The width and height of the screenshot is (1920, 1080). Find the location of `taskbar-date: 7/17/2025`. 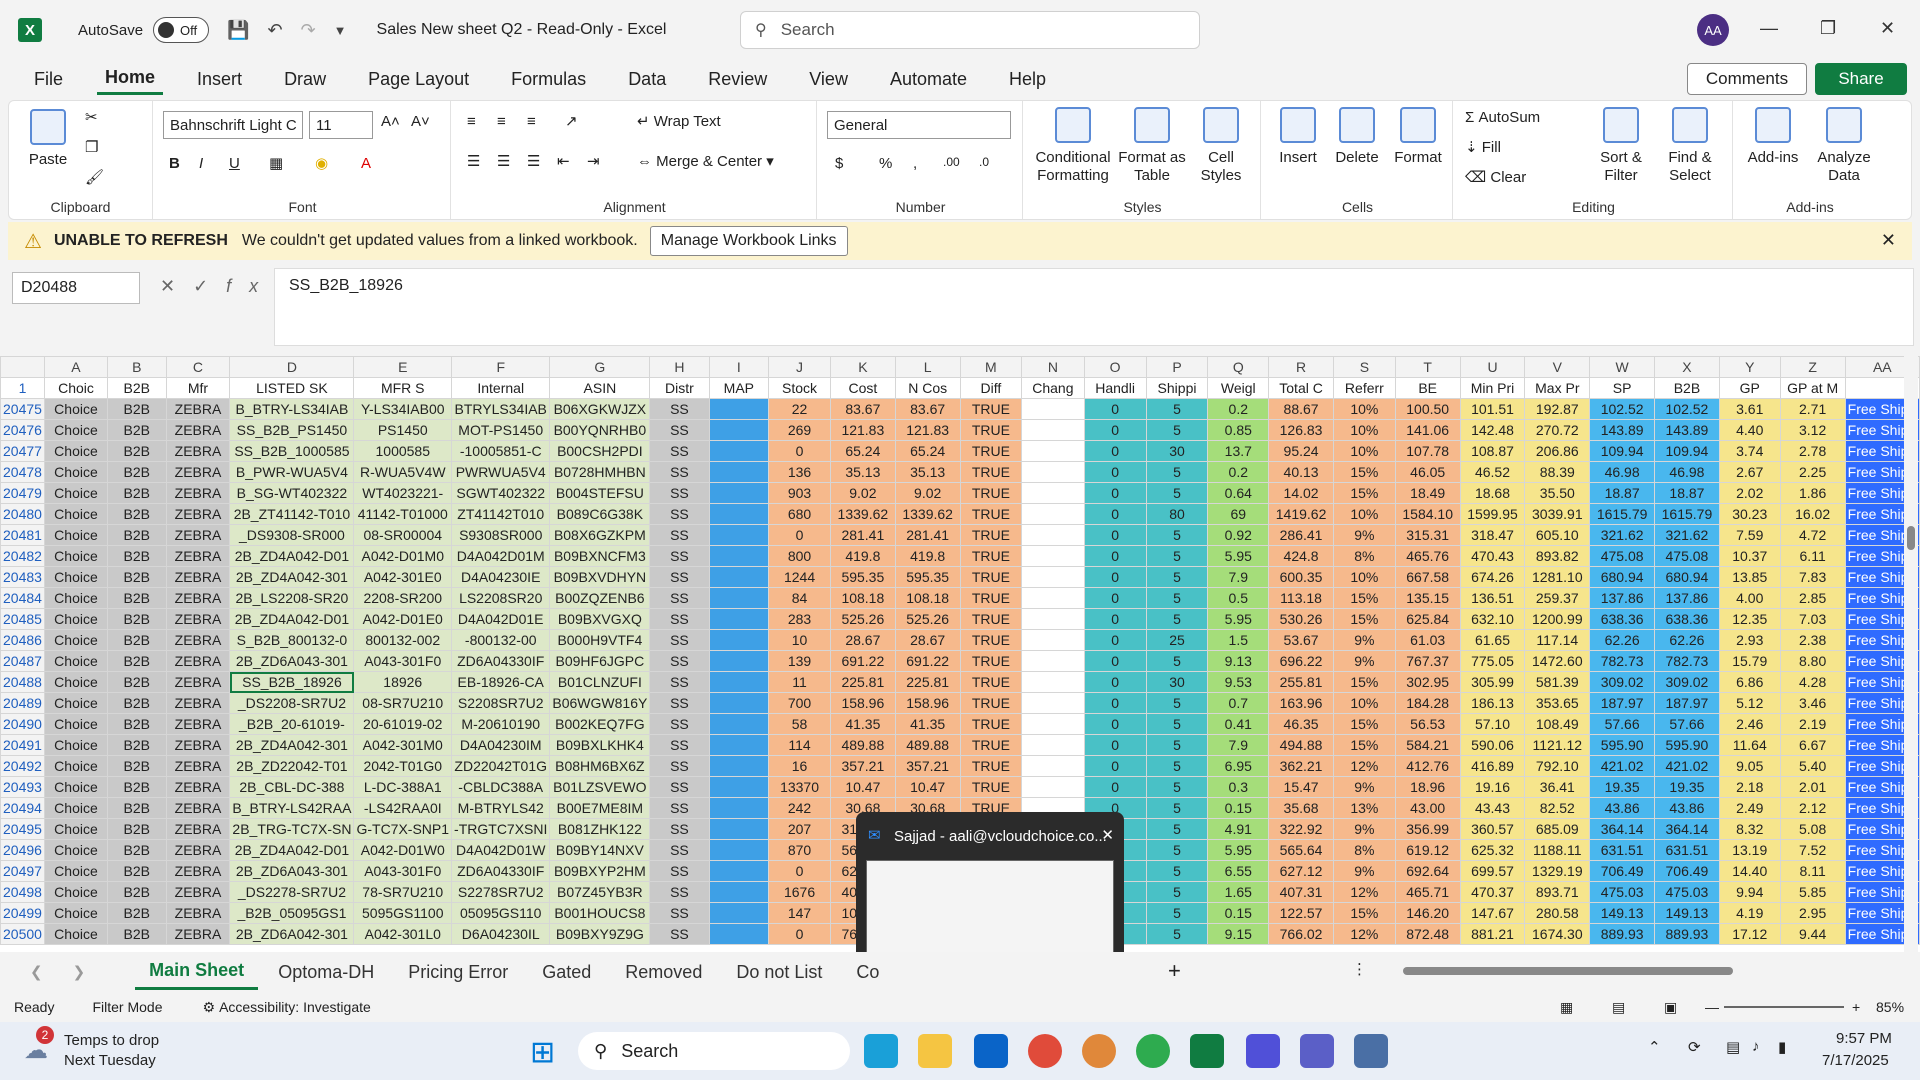

taskbar-date: 7/17/2025 is located at coordinates (1855, 1060).